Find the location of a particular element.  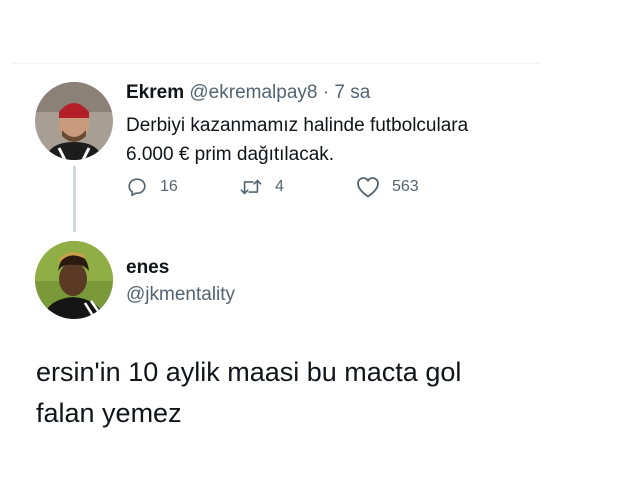

tweet-timestamp: 7 sa is located at coordinates (352, 92).